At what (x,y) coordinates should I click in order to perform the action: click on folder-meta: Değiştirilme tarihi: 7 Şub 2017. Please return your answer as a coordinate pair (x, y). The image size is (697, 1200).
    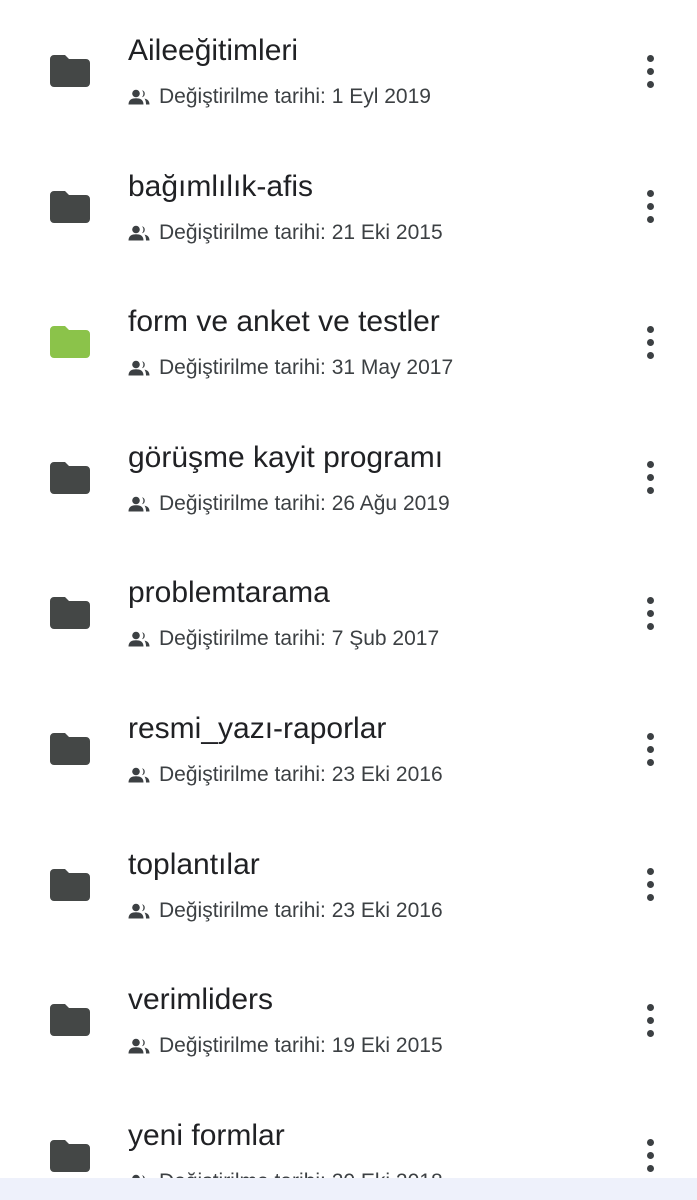
    Looking at the image, I should click on (283, 639).